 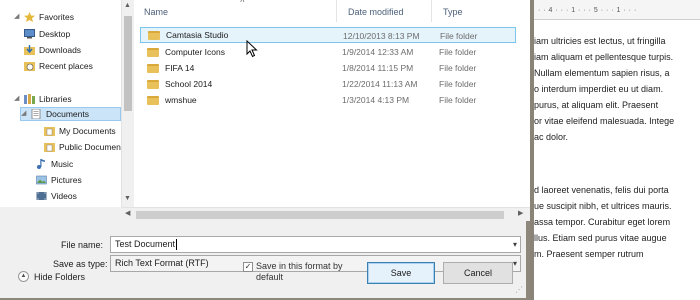 I want to click on list-item: wmshue 1/3/2014 4:13 PM File folder, so click(x=328, y=100).